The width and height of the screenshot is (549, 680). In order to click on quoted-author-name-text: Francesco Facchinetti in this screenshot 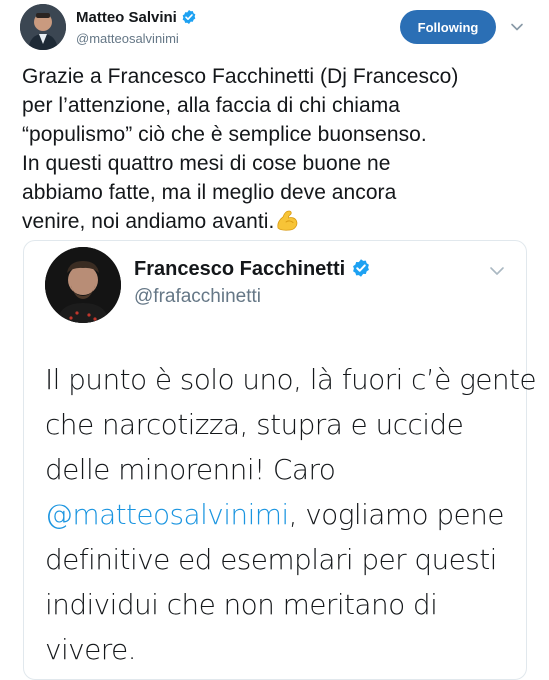, I will do `click(239, 269)`.